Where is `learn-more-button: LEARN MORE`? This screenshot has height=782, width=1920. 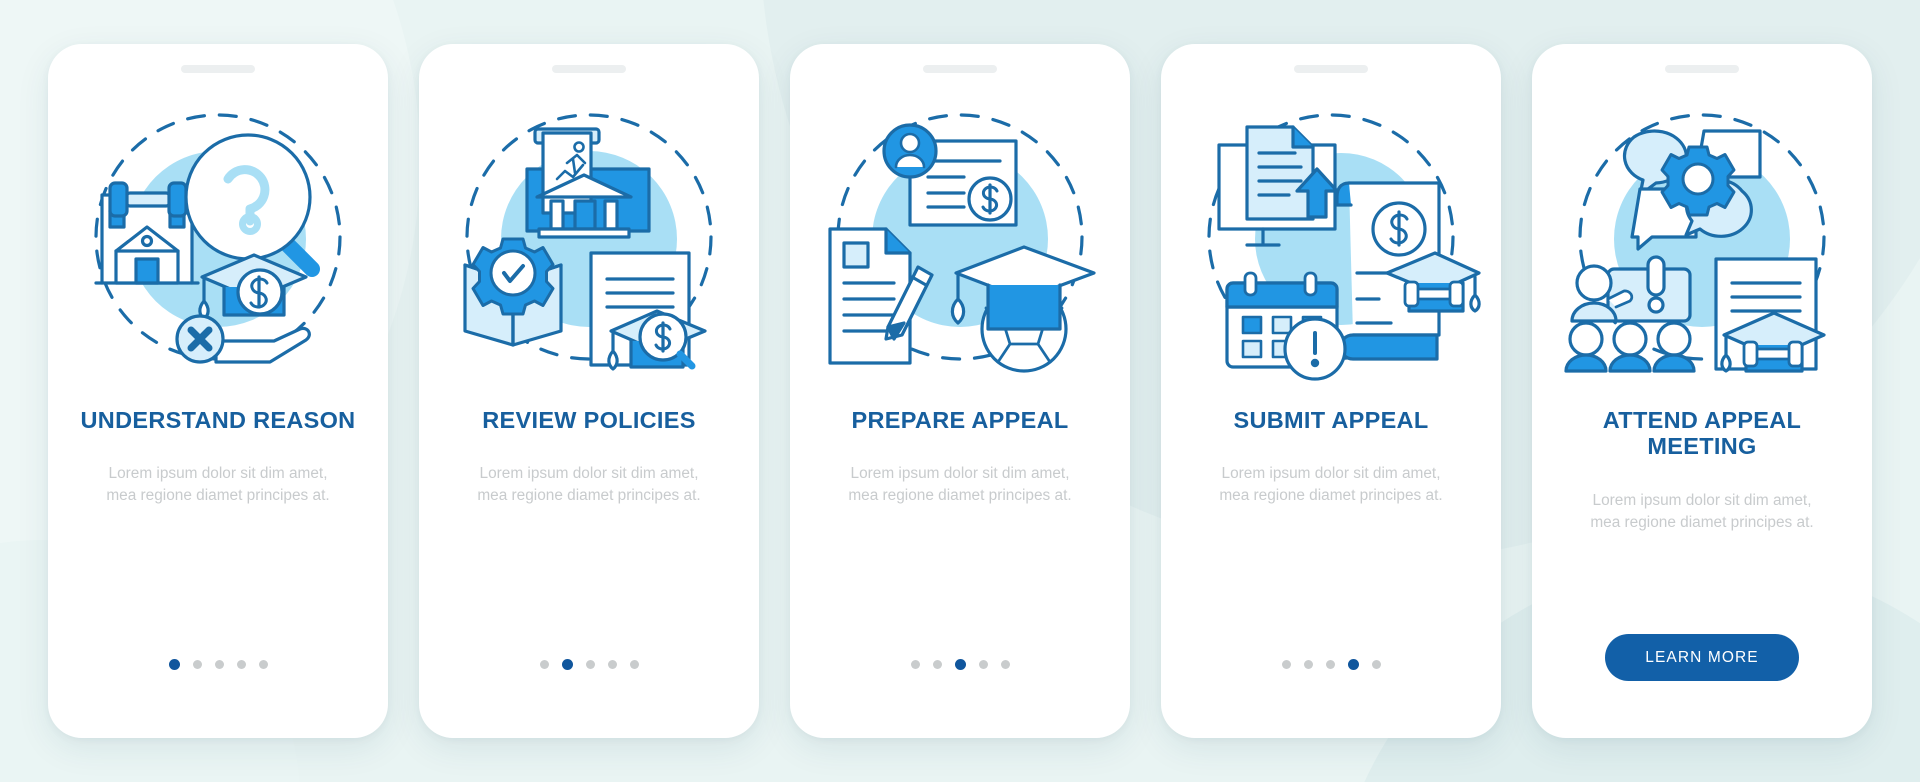
learn-more-button: LEARN MORE is located at coordinates (1702, 657).